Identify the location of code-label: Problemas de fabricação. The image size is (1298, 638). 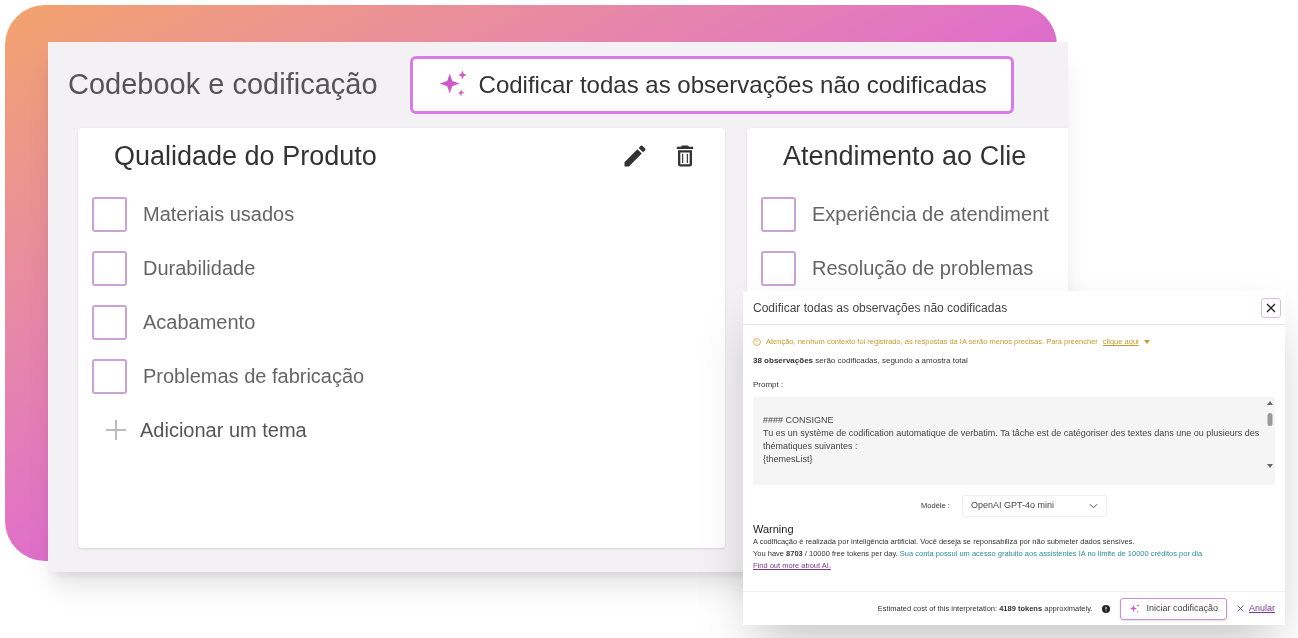
(254, 376).